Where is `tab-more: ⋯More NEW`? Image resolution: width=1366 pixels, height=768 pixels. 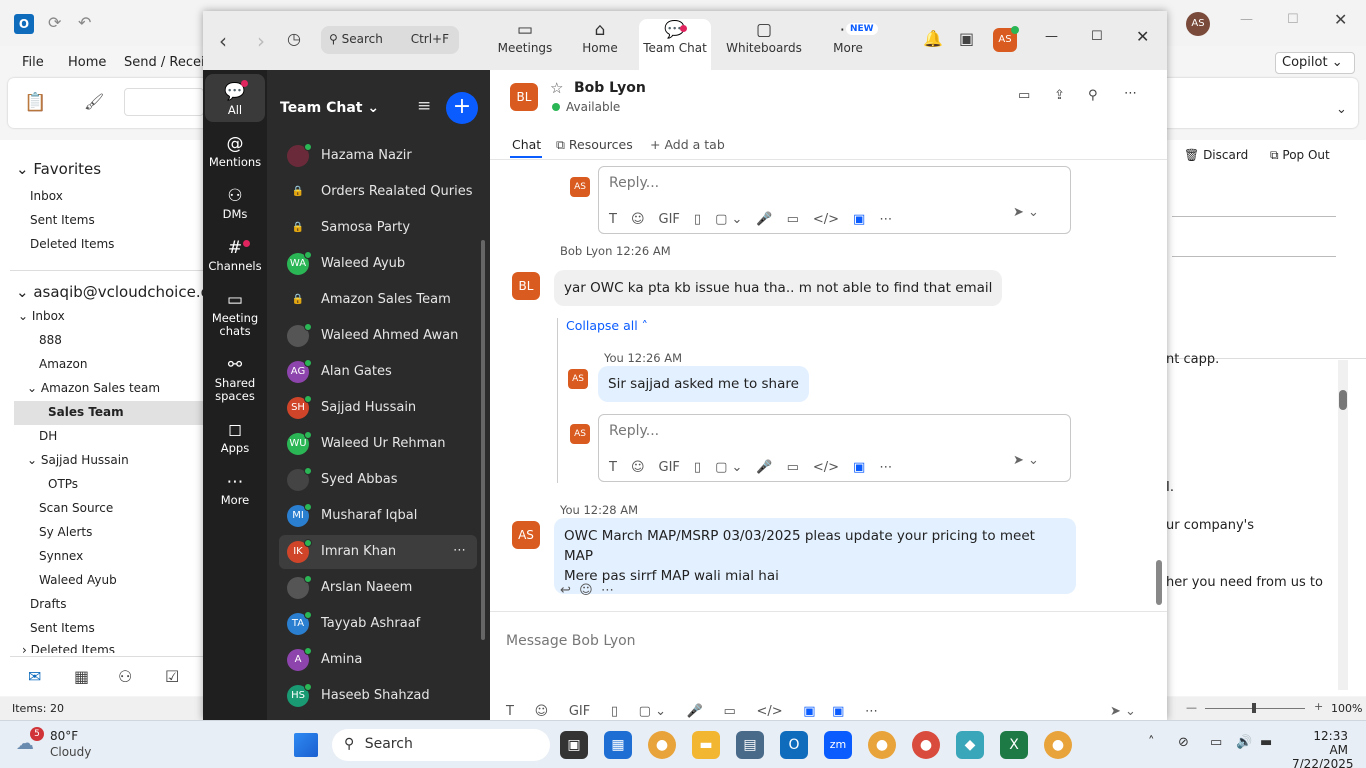 tab-more: ⋯More NEW is located at coordinates (848, 44).